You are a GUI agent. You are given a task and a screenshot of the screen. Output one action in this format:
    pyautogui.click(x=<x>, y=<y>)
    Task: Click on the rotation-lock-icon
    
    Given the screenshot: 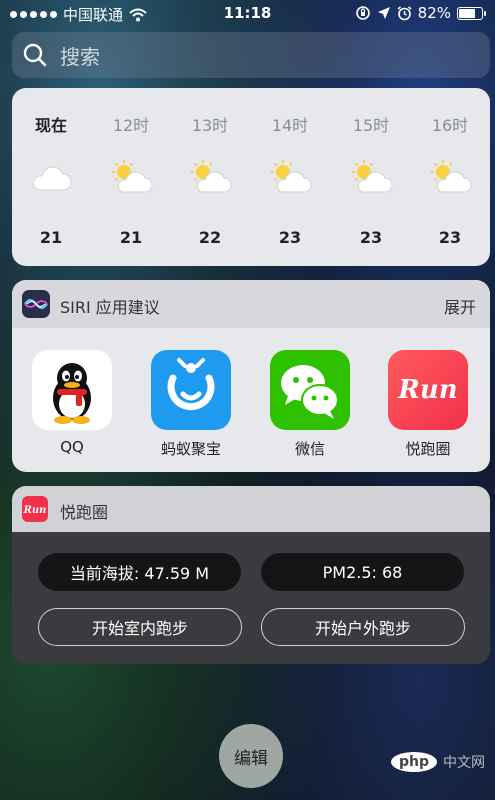 What is the action you would take?
    pyautogui.click(x=362, y=13)
    